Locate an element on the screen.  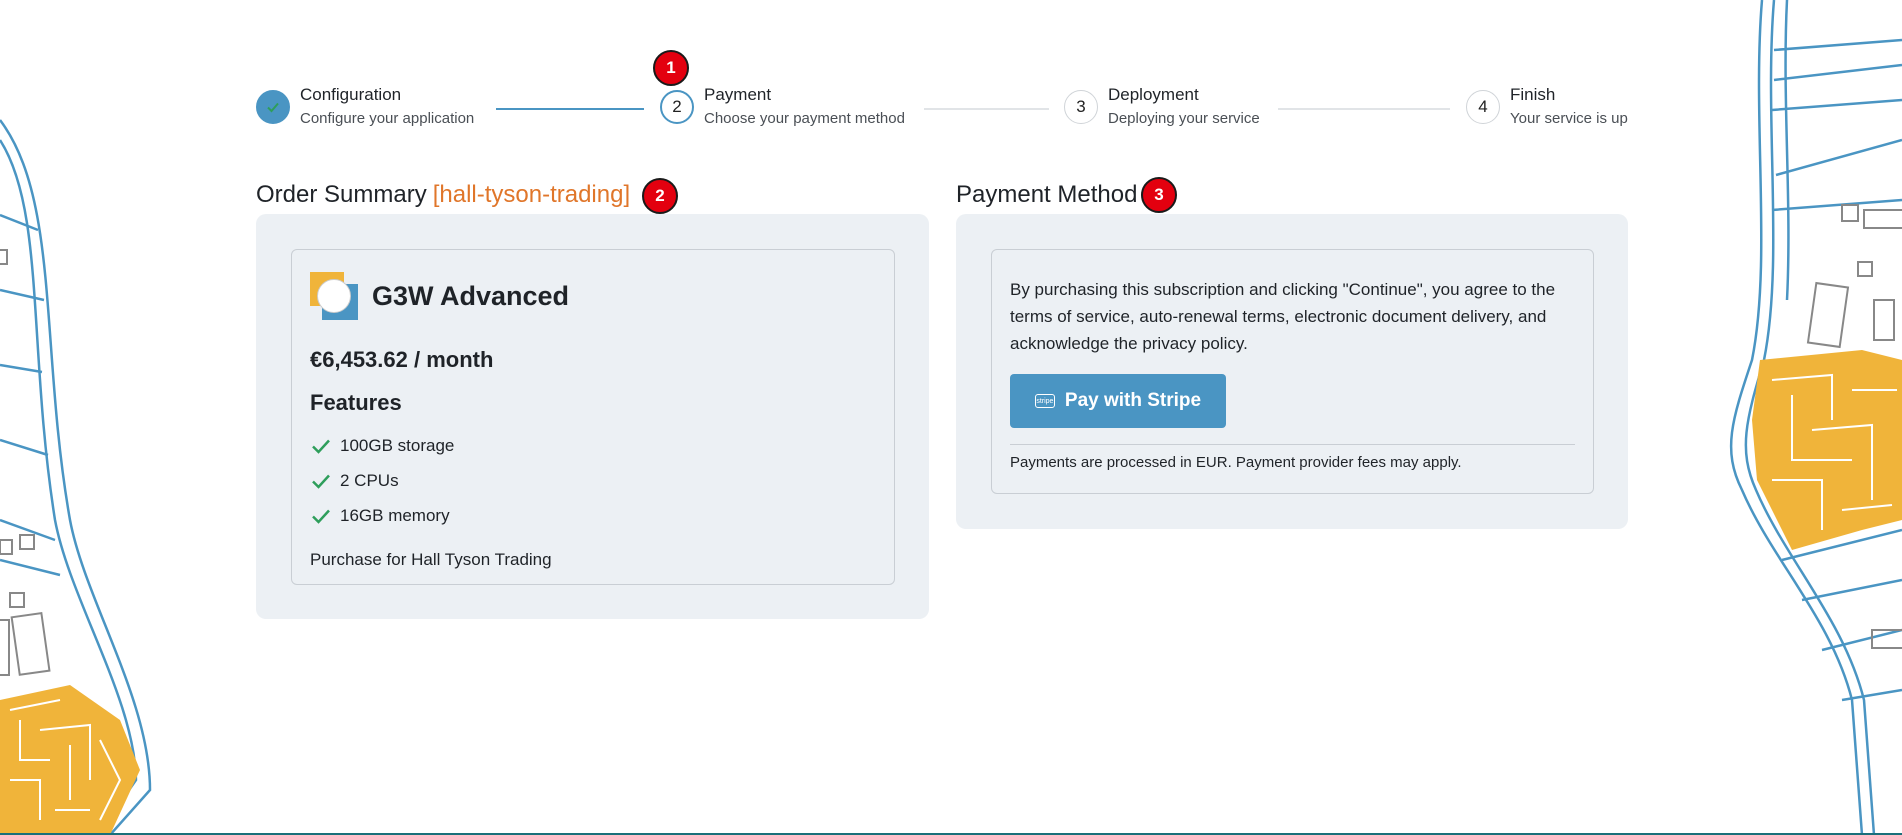
step-configuration: Configuration Configure your application is located at coordinates (365, 107).